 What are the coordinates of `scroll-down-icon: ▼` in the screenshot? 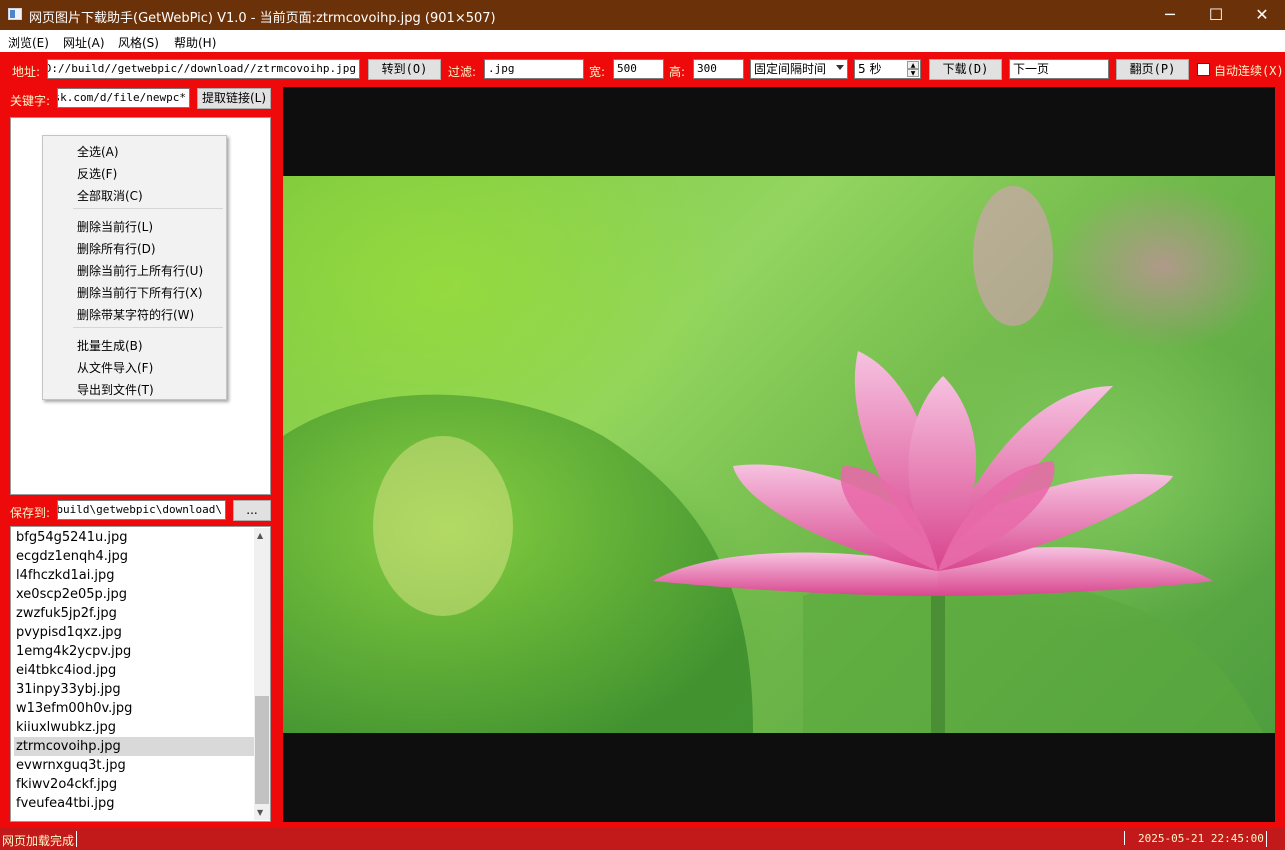 It's located at (260, 812).